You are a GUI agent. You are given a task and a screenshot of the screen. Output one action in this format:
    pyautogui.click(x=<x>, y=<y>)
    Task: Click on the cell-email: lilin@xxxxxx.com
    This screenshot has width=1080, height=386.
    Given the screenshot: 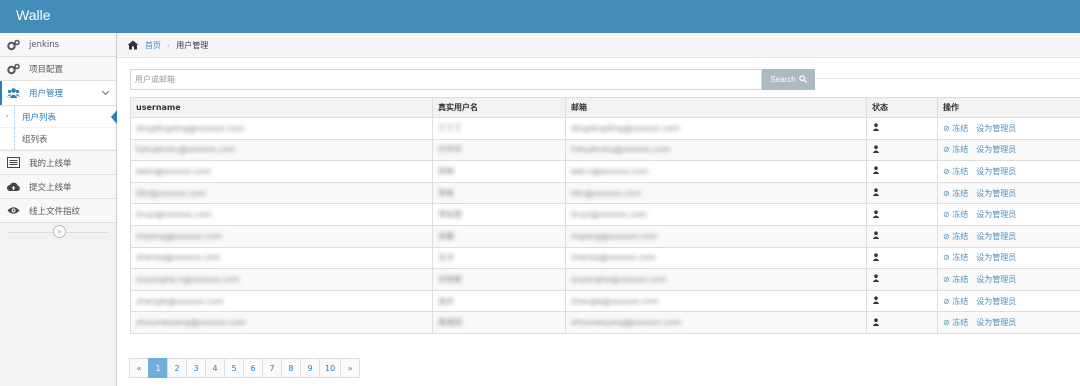 What is the action you would take?
    pyautogui.click(x=716, y=193)
    